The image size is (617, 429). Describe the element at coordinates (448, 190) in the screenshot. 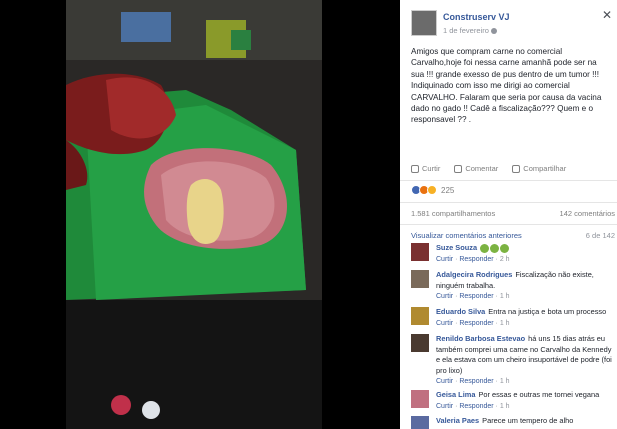

I see `reaction-count: 225` at that location.